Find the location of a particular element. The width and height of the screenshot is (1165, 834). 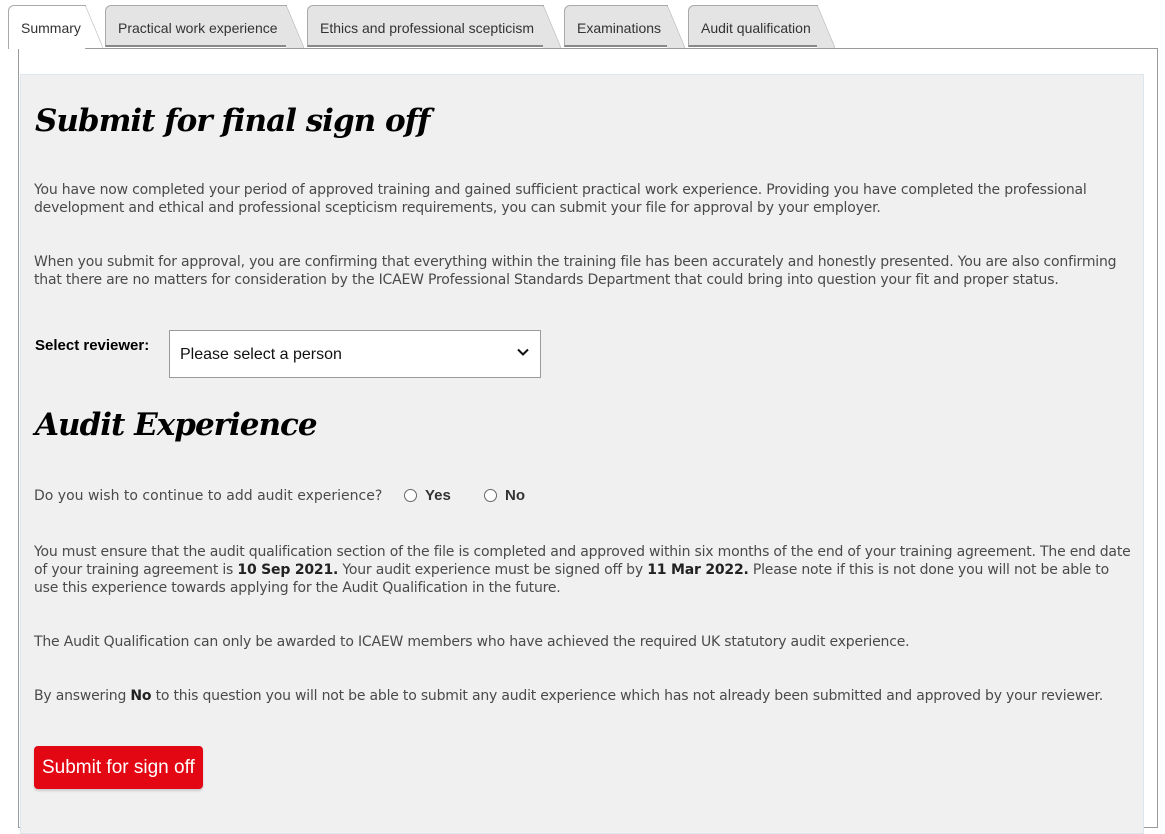

reviewer-select-value: Please select a person is located at coordinates (261, 354).